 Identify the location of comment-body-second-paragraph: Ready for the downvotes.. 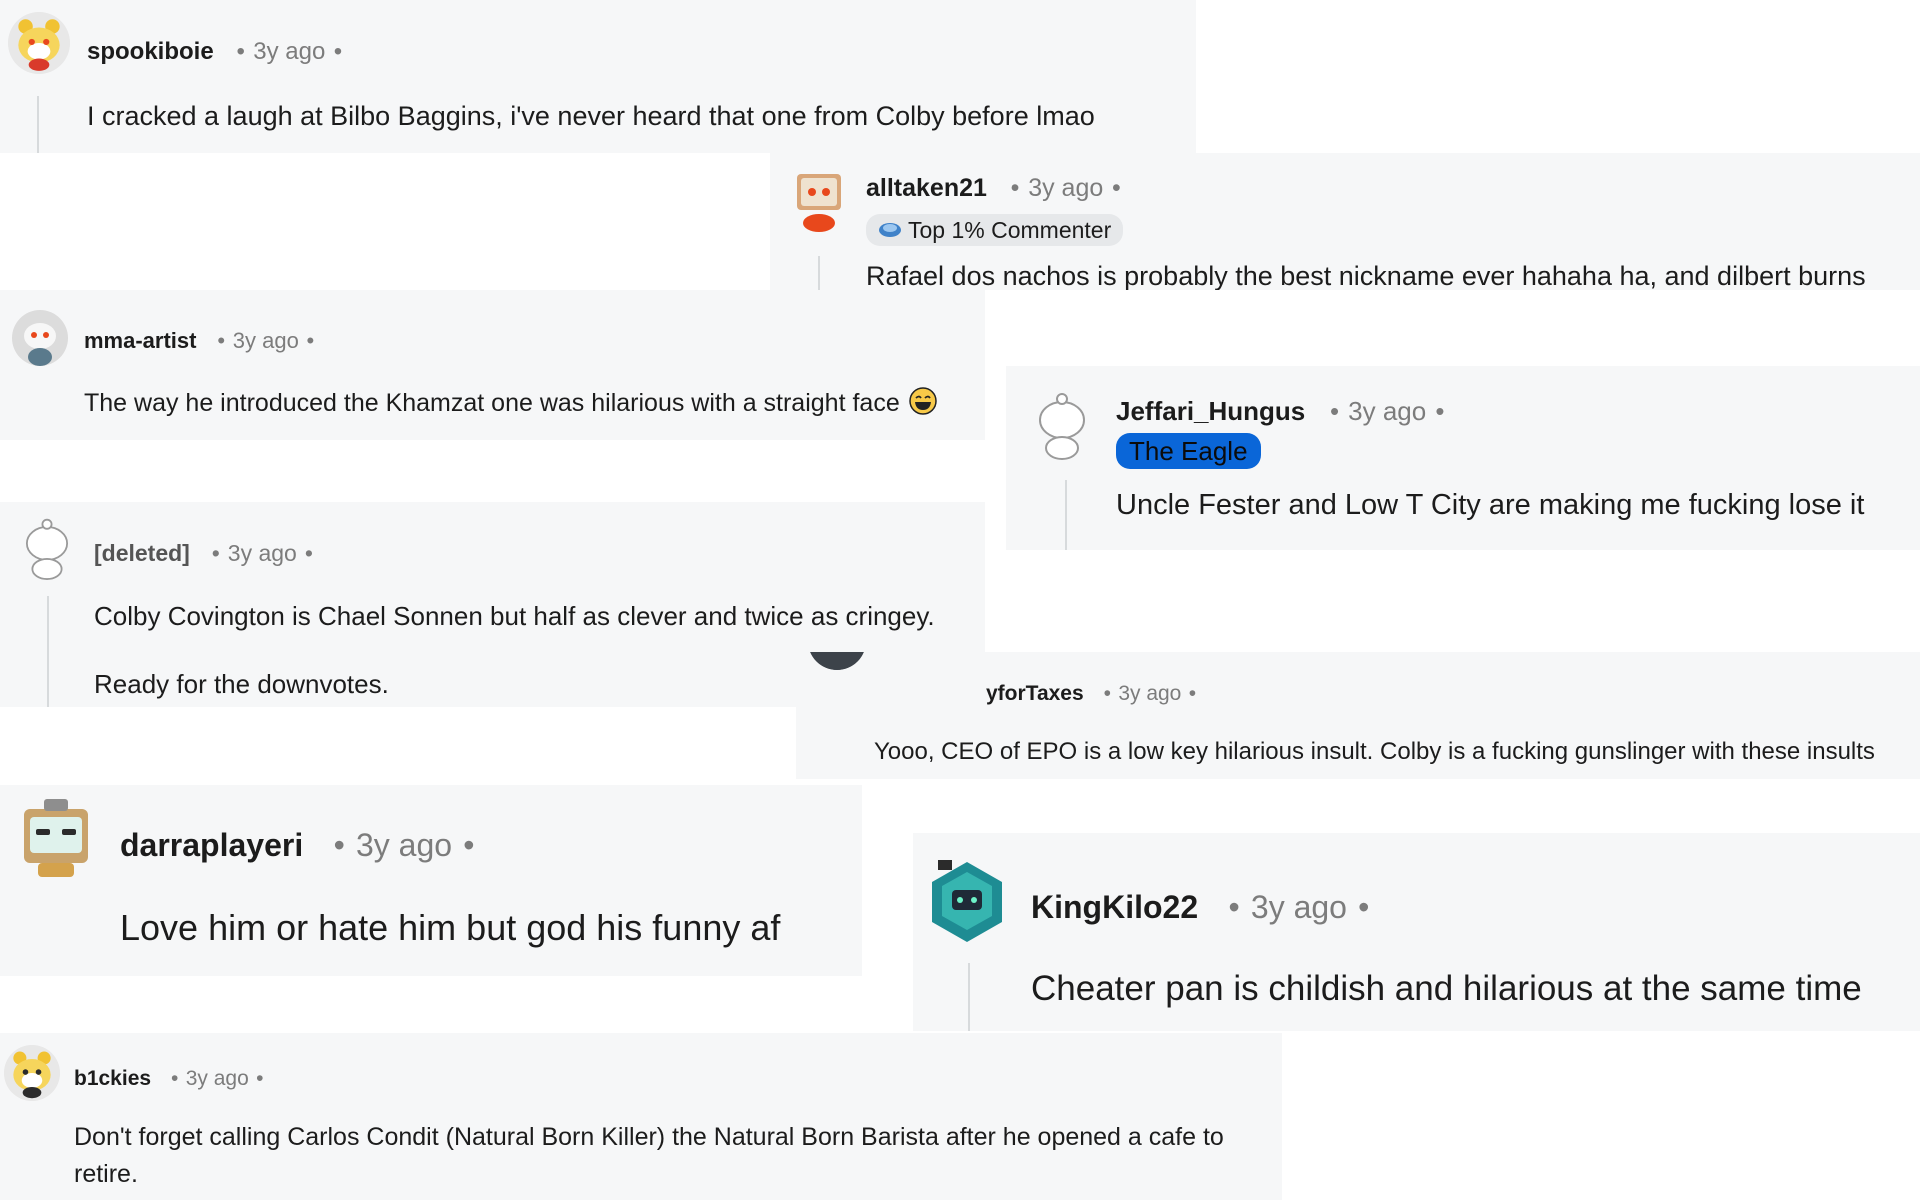
(241, 684).